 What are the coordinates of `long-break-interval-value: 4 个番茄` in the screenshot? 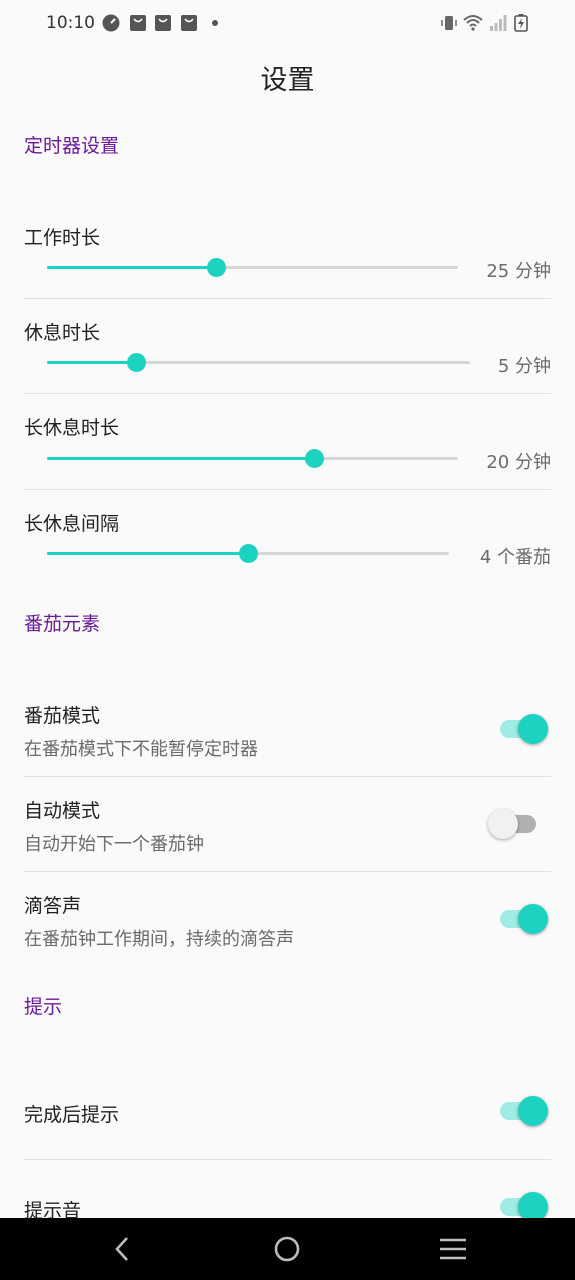 It's located at (515, 557).